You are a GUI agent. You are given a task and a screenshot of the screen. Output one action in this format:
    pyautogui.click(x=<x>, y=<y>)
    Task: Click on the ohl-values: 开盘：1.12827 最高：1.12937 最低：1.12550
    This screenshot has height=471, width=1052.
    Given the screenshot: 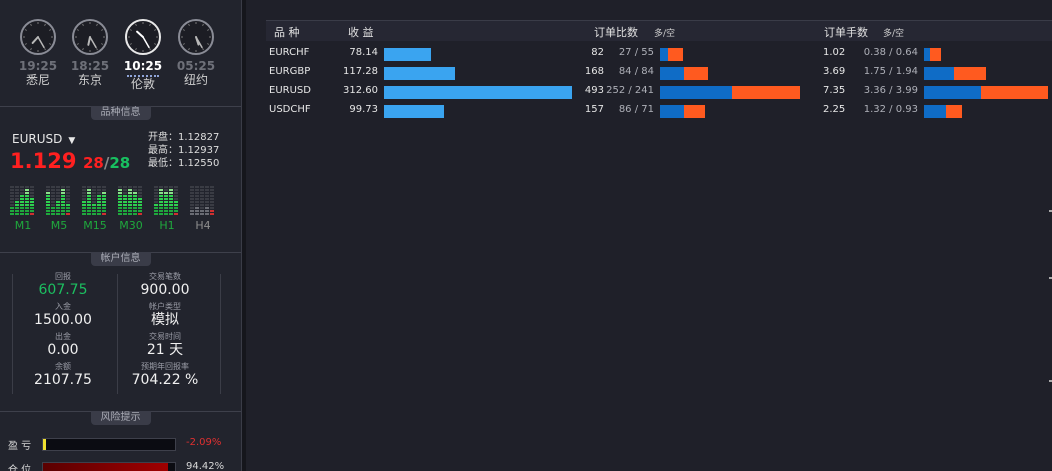 What is the action you would take?
    pyautogui.click(x=183, y=150)
    